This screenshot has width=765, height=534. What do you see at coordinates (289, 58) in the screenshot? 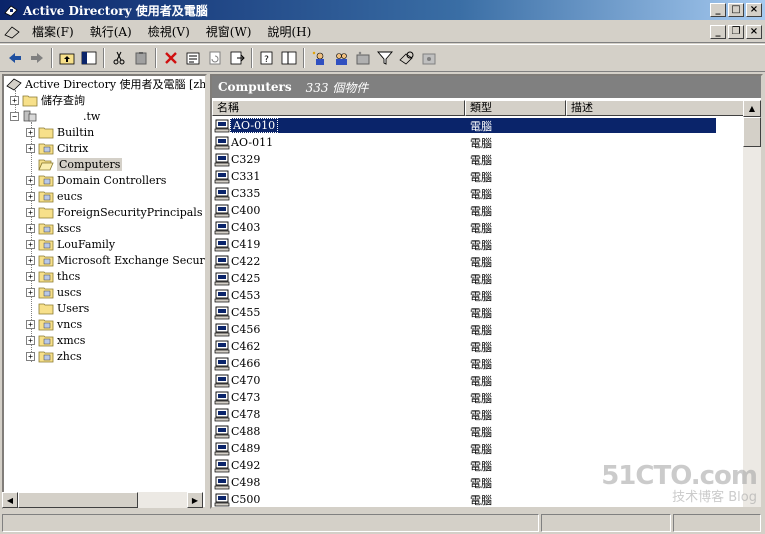
I see `show-pane-button` at bounding box center [289, 58].